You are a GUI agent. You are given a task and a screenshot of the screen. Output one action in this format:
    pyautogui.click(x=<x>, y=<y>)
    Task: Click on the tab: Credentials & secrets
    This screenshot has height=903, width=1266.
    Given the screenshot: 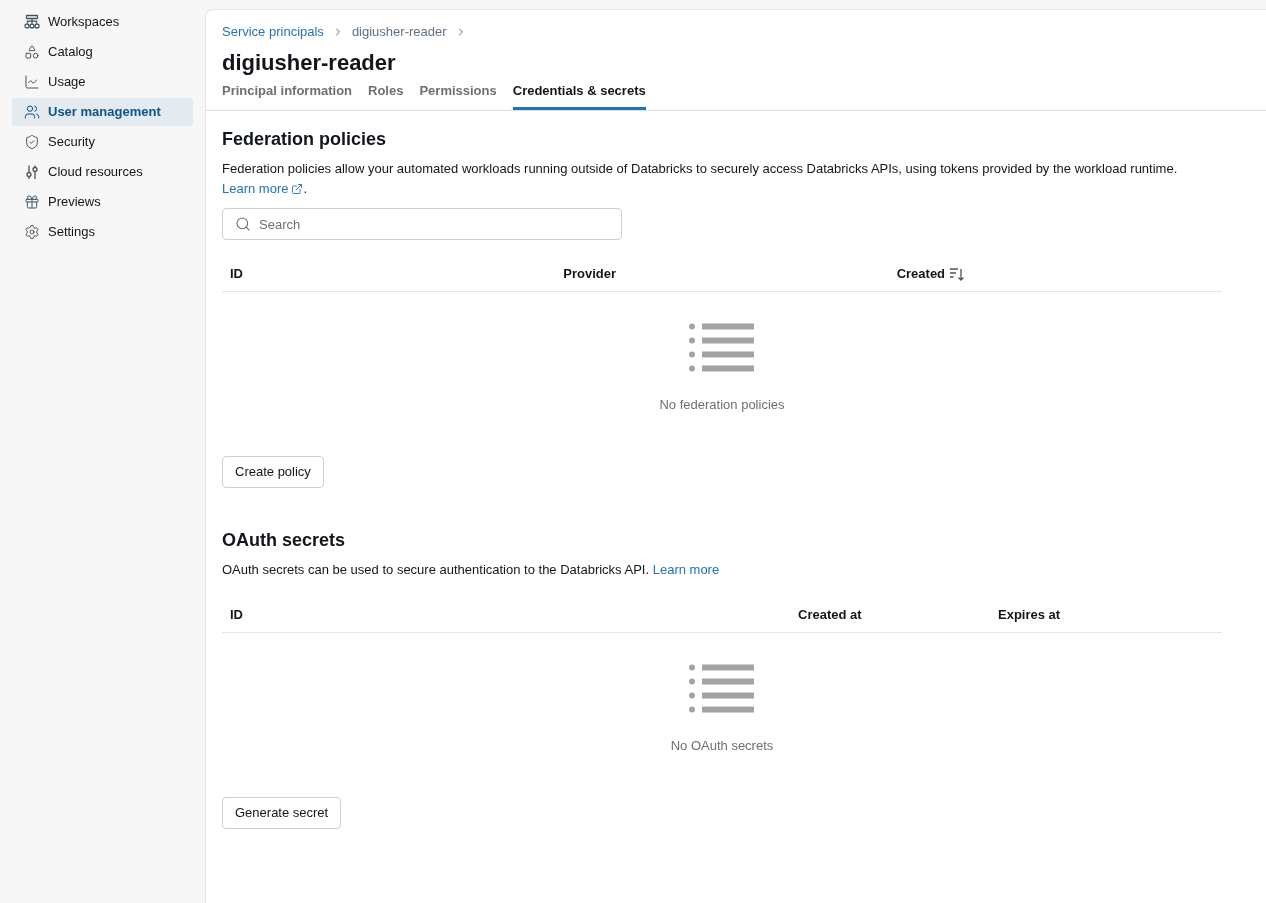 What is the action you would take?
    pyautogui.click(x=579, y=94)
    